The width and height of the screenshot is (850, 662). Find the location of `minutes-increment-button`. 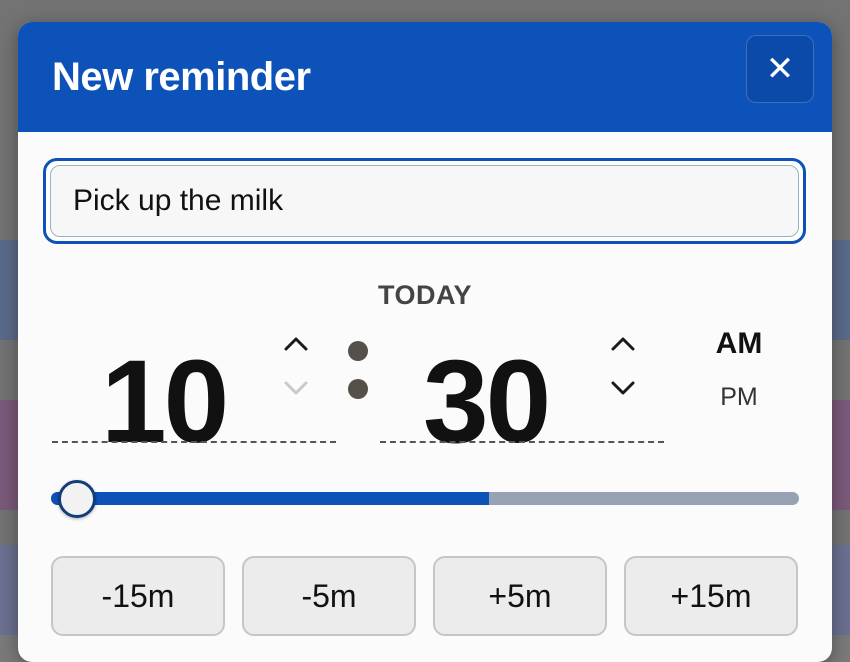

minutes-increment-button is located at coordinates (623, 344).